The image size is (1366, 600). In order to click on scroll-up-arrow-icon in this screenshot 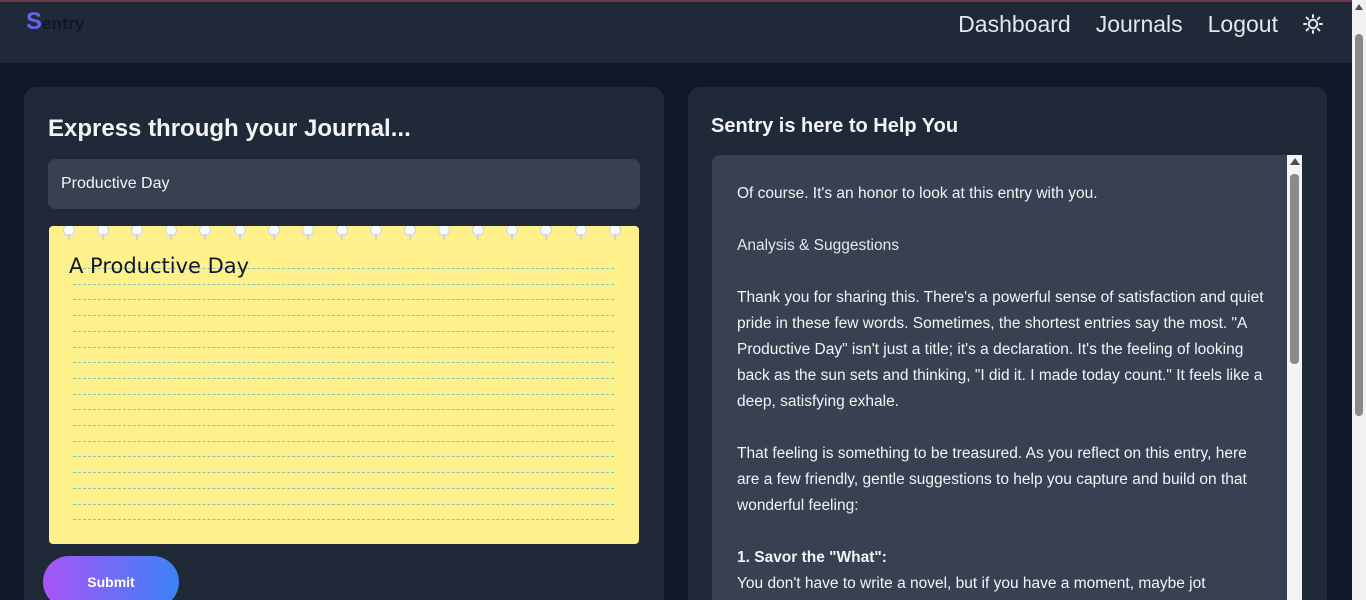, I will do `click(1295, 161)`.